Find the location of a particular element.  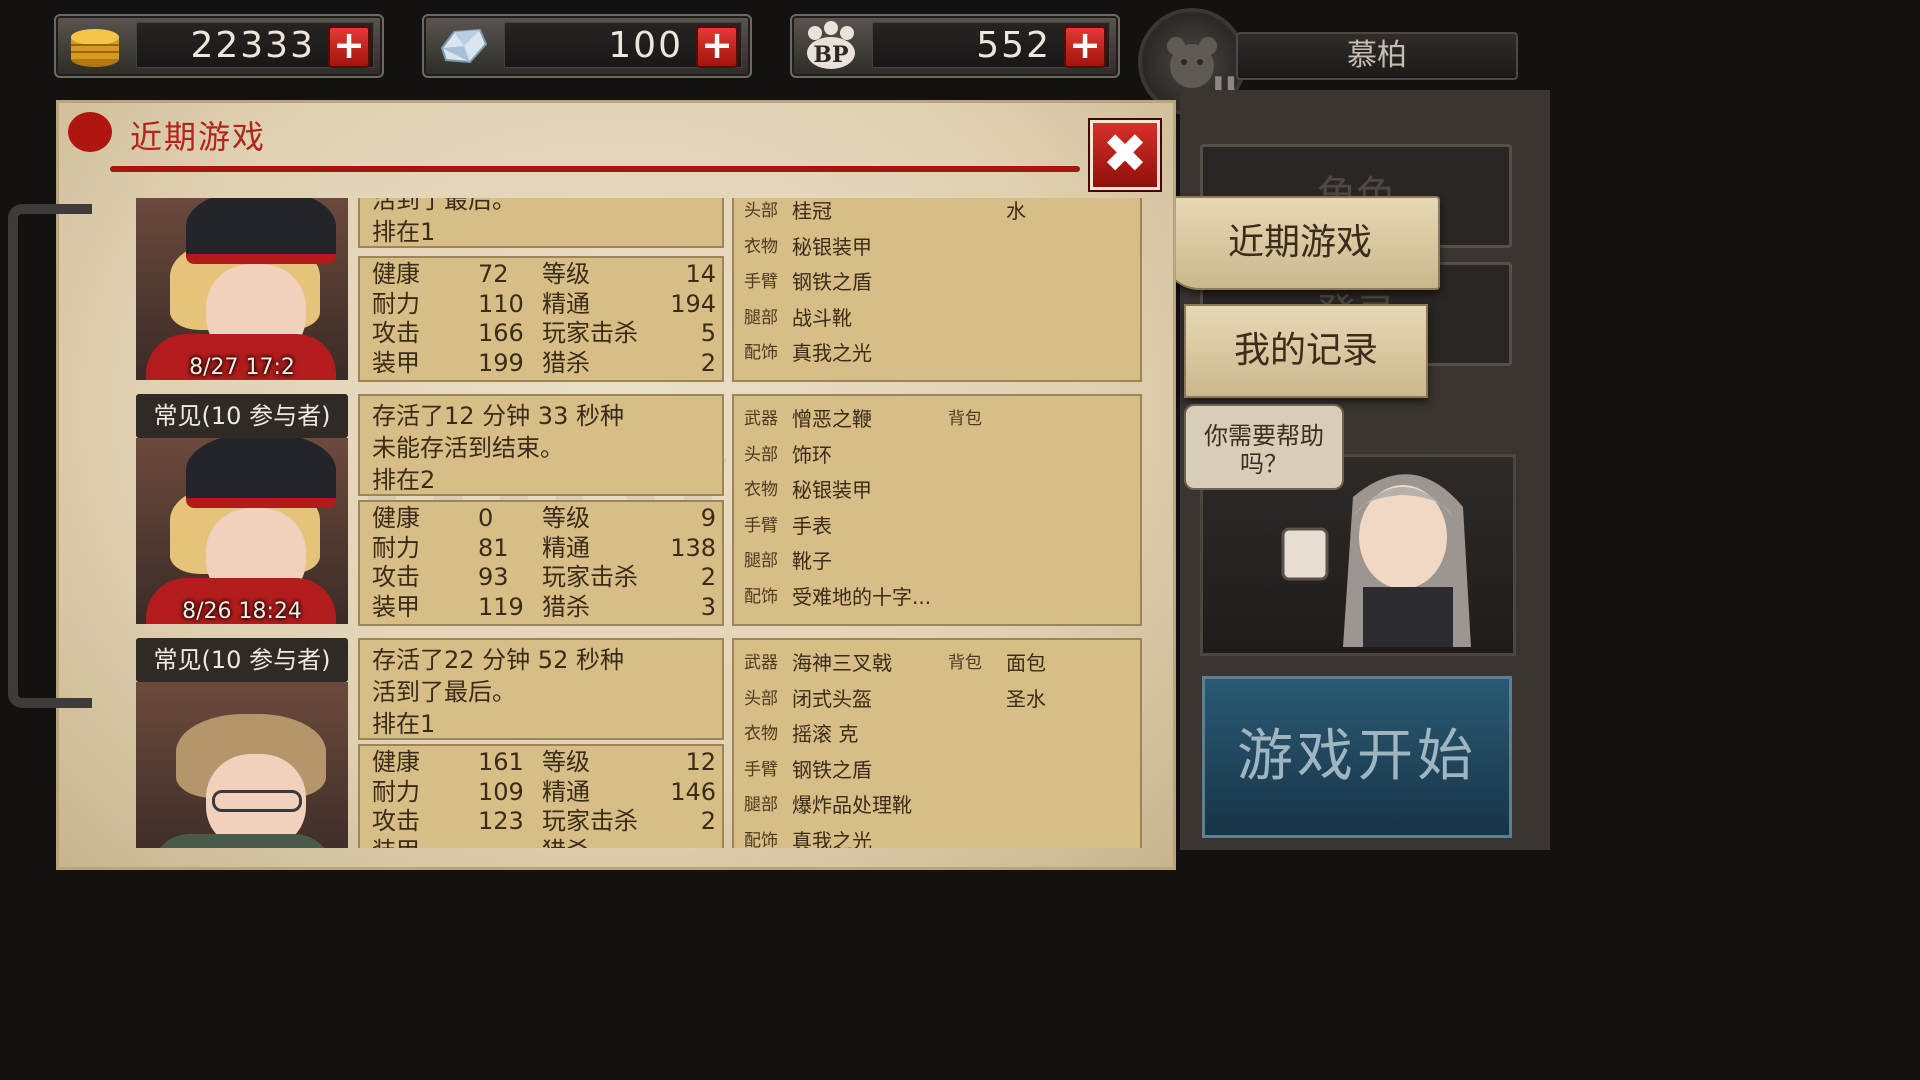

summary-line: 未能存活到结束。 is located at coordinates (468, 448).